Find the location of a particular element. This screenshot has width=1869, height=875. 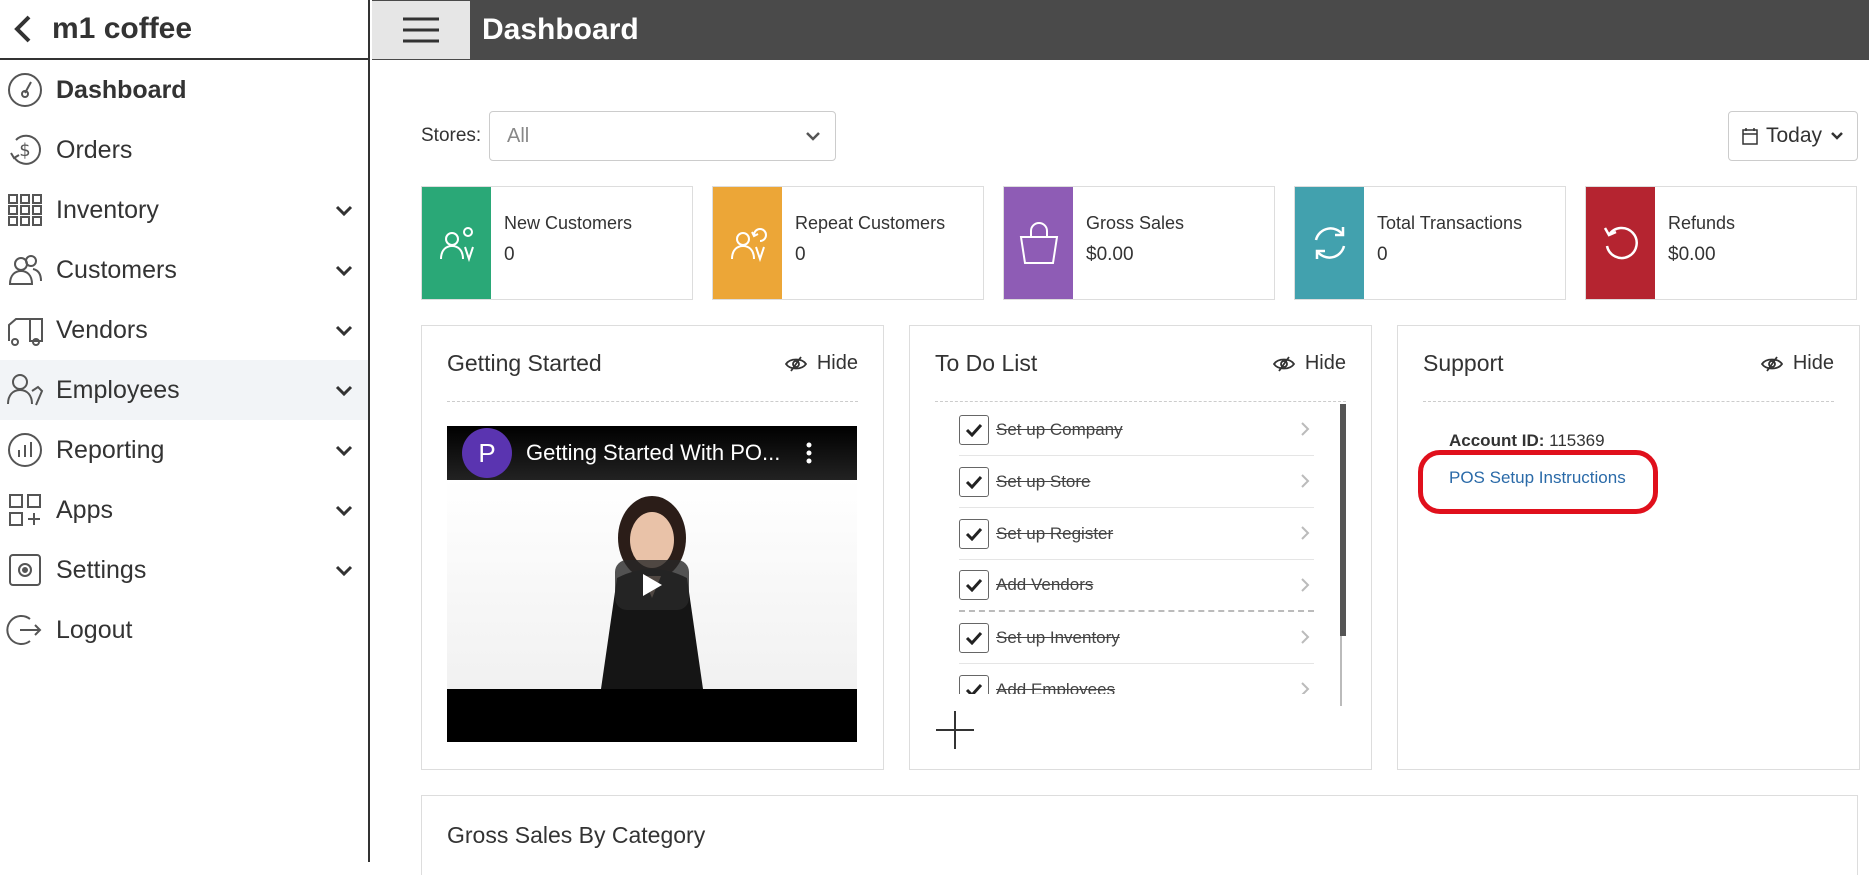

todo-item: Set up Company is located at coordinates (1136, 430).